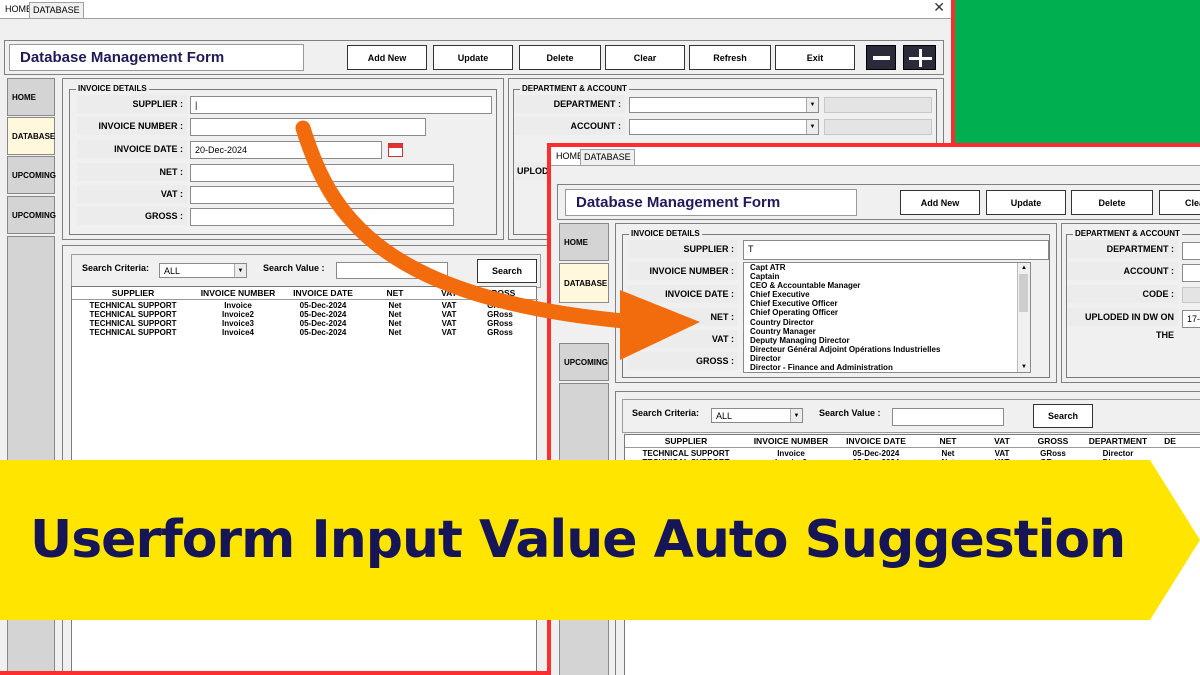 Image resolution: width=1200 pixels, height=675 pixels. I want to click on form-title-2: Database Management Form, so click(711, 202).